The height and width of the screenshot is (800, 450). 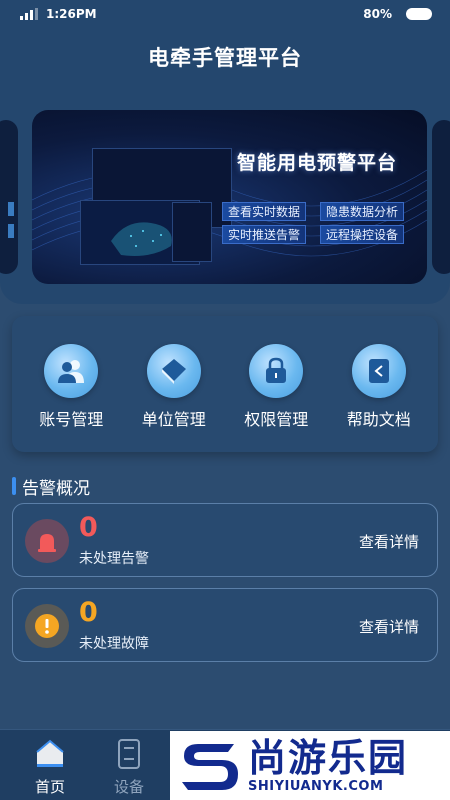 I want to click on fault-label: 未处理故障, so click(x=114, y=644).